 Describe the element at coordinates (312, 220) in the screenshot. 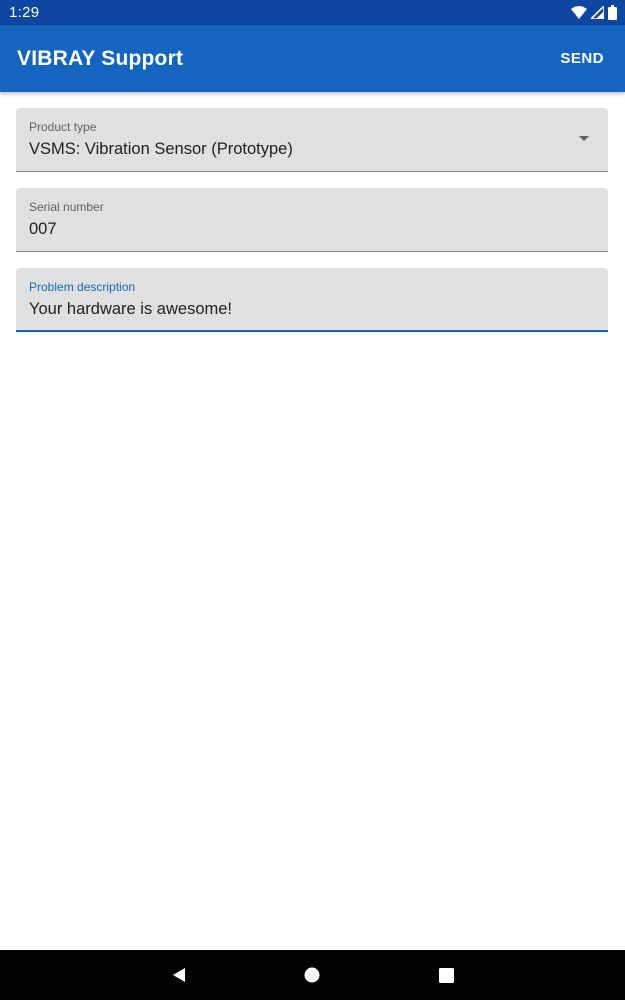

I see `serial-number-field: Serial number 007` at that location.